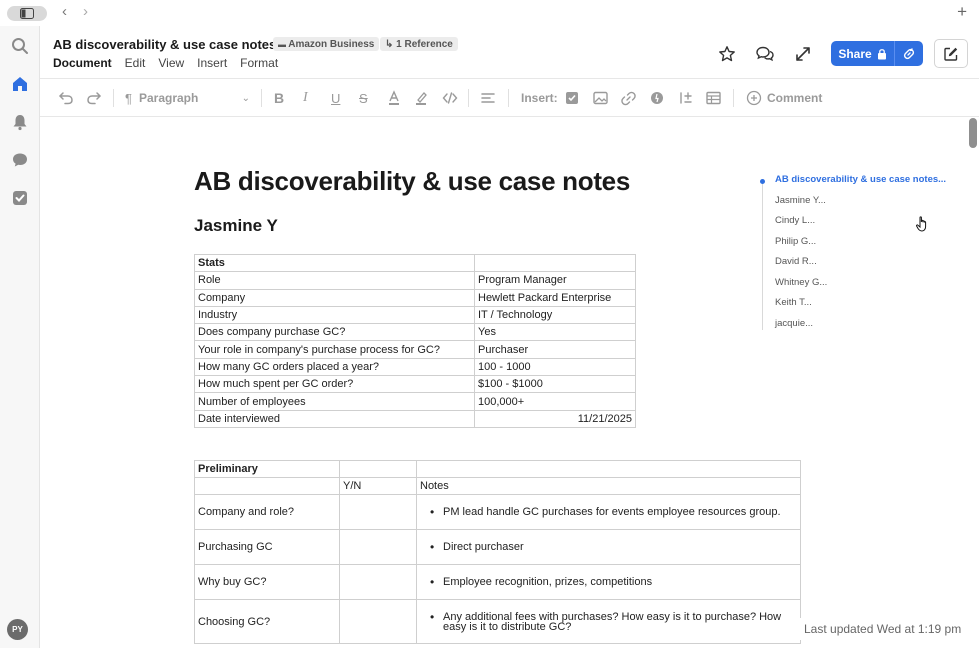 The width and height of the screenshot is (979, 648). Describe the element at coordinates (85, 12) in the screenshot. I see `forward-arrow-icon: ›` at that location.